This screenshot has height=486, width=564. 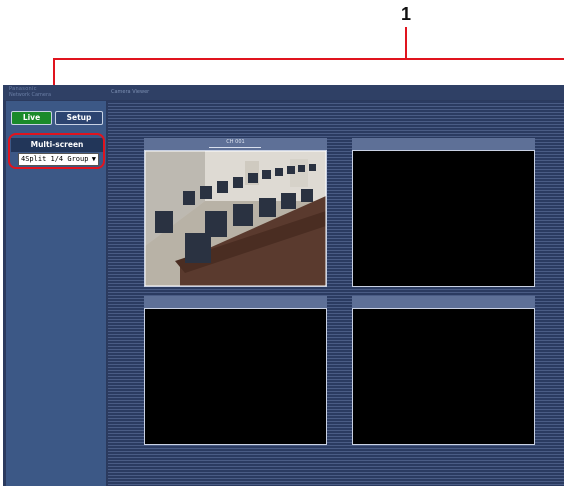 I want to click on title-product: Network Camera, so click(x=30, y=95).